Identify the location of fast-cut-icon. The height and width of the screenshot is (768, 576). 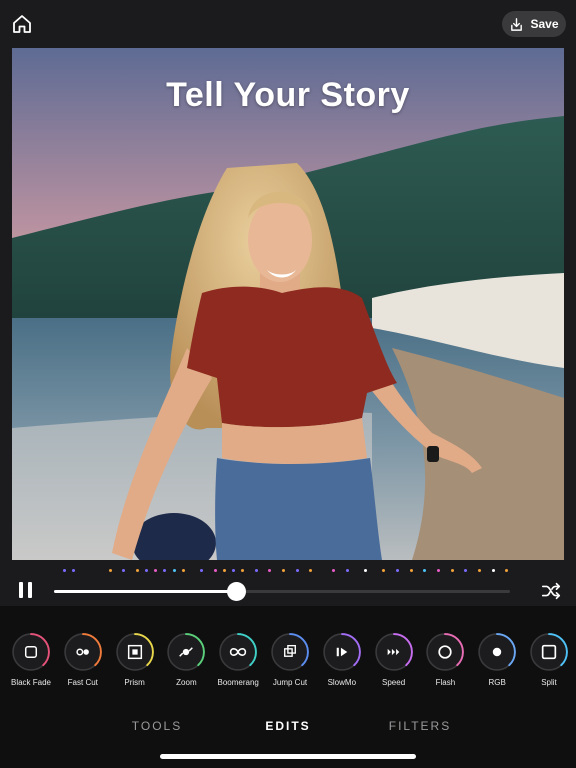
(82, 652).